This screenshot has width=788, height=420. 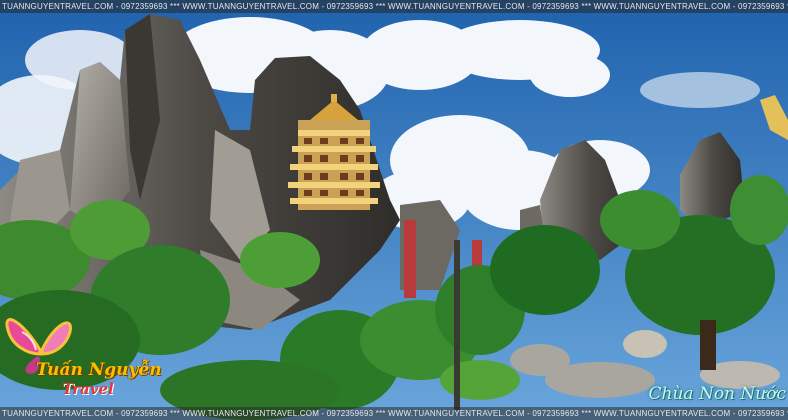 What do you see at coordinates (457, 325) in the screenshot?
I see `lamp-post` at bounding box center [457, 325].